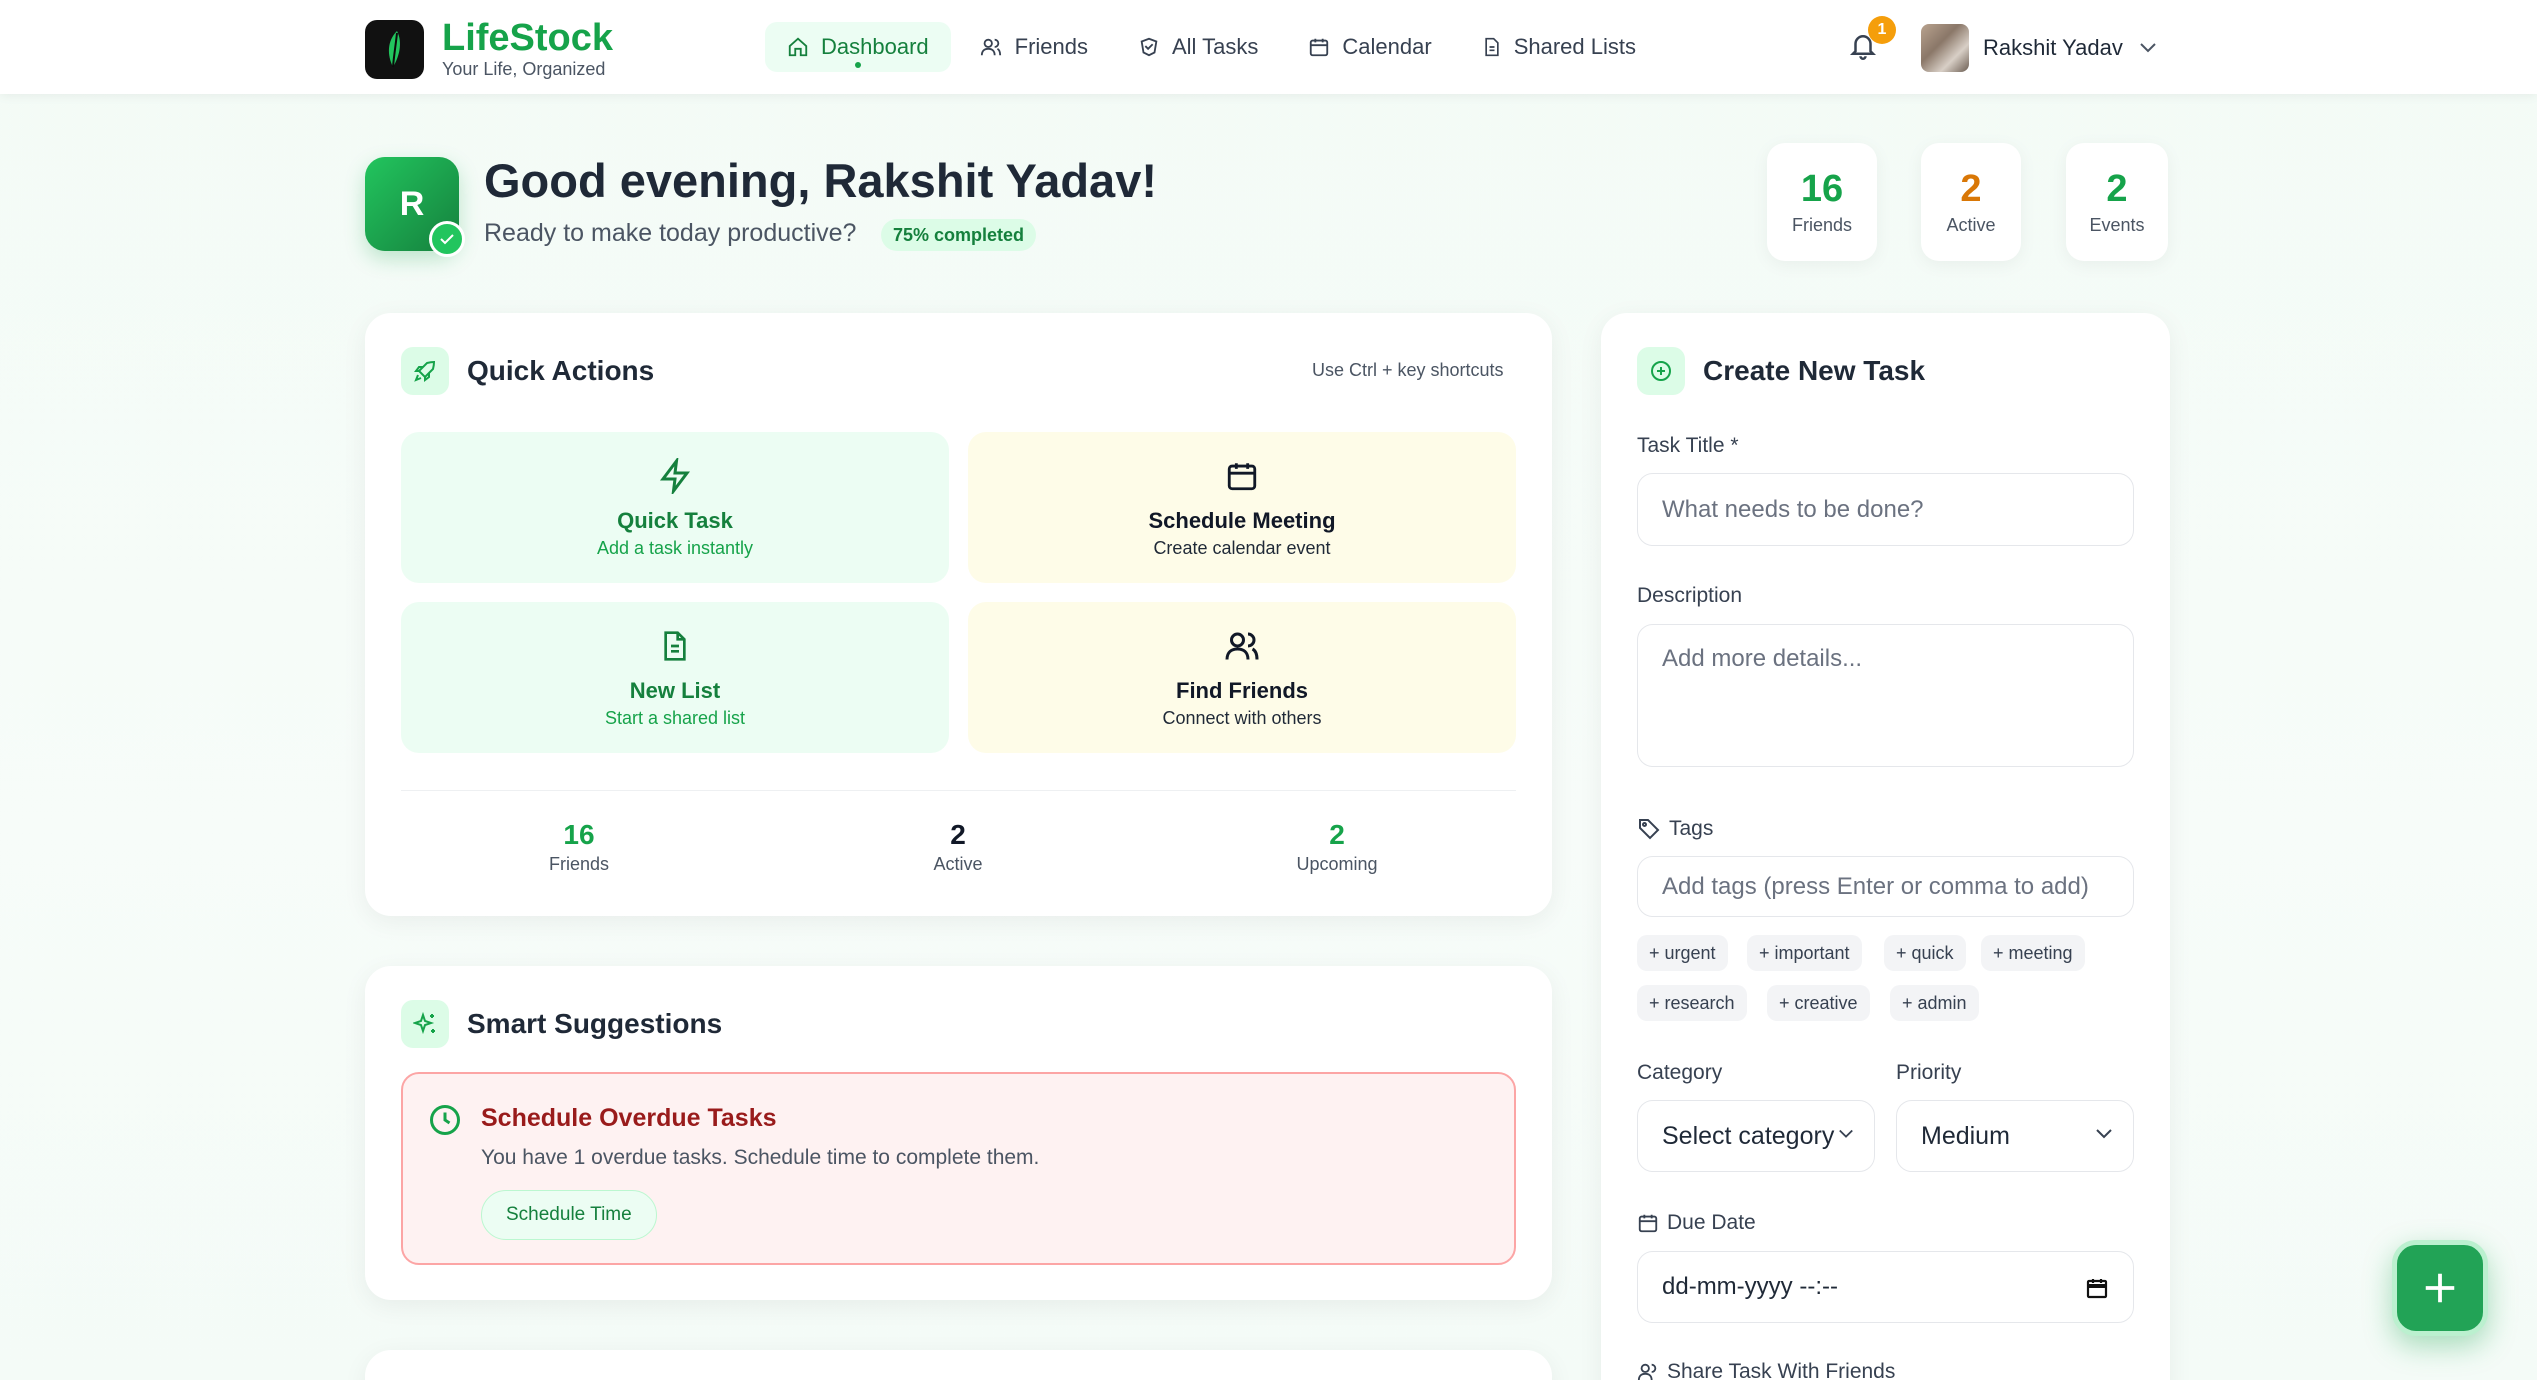  I want to click on schedule-meeting-button: Schedule Meeting Create calendar event, so click(1242, 507).